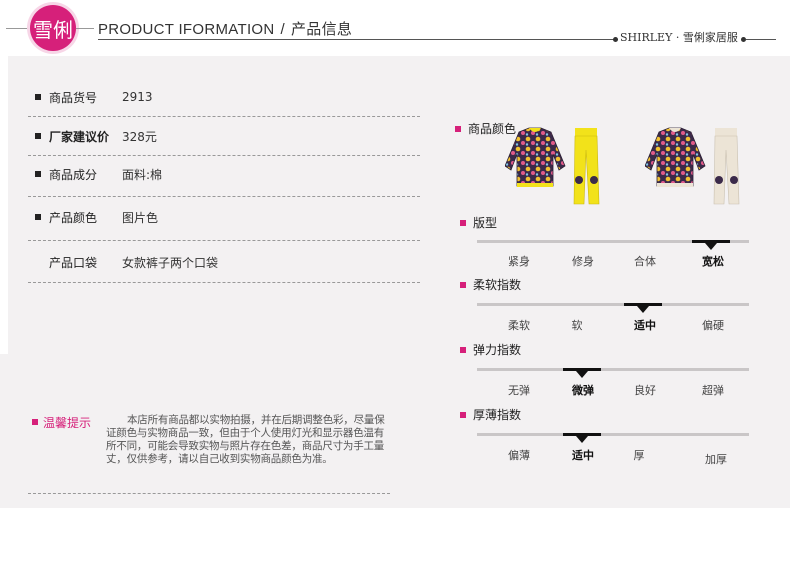 Image resolution: width=790 pixels, height=576 pixels. What do you see at coordinates (497, 415) in the screenshot?
I see `thickness-scale-title: 厚薄指数` at bounding box center [497, 415].